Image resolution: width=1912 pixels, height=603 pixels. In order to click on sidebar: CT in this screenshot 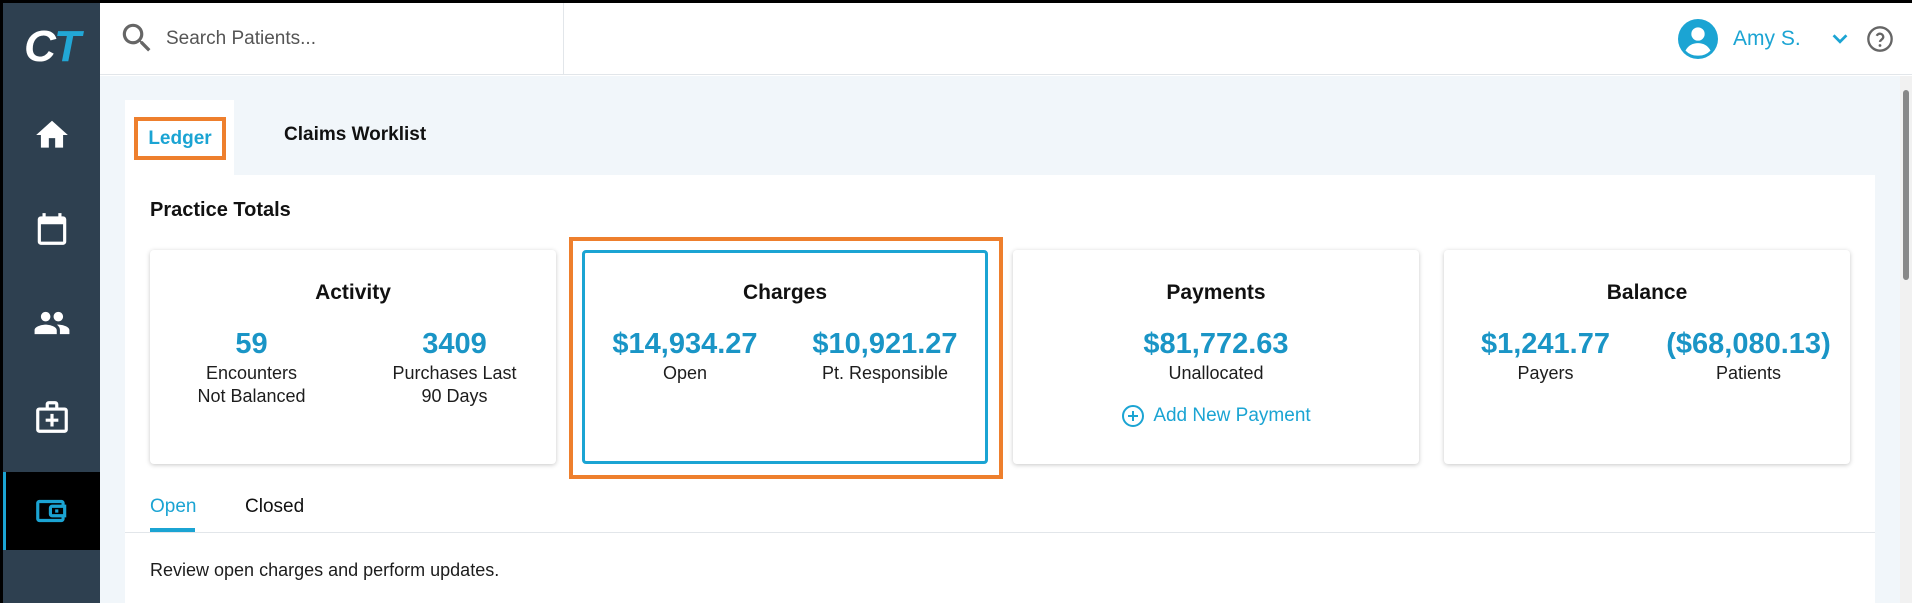, I will do `click(51, 303)`.